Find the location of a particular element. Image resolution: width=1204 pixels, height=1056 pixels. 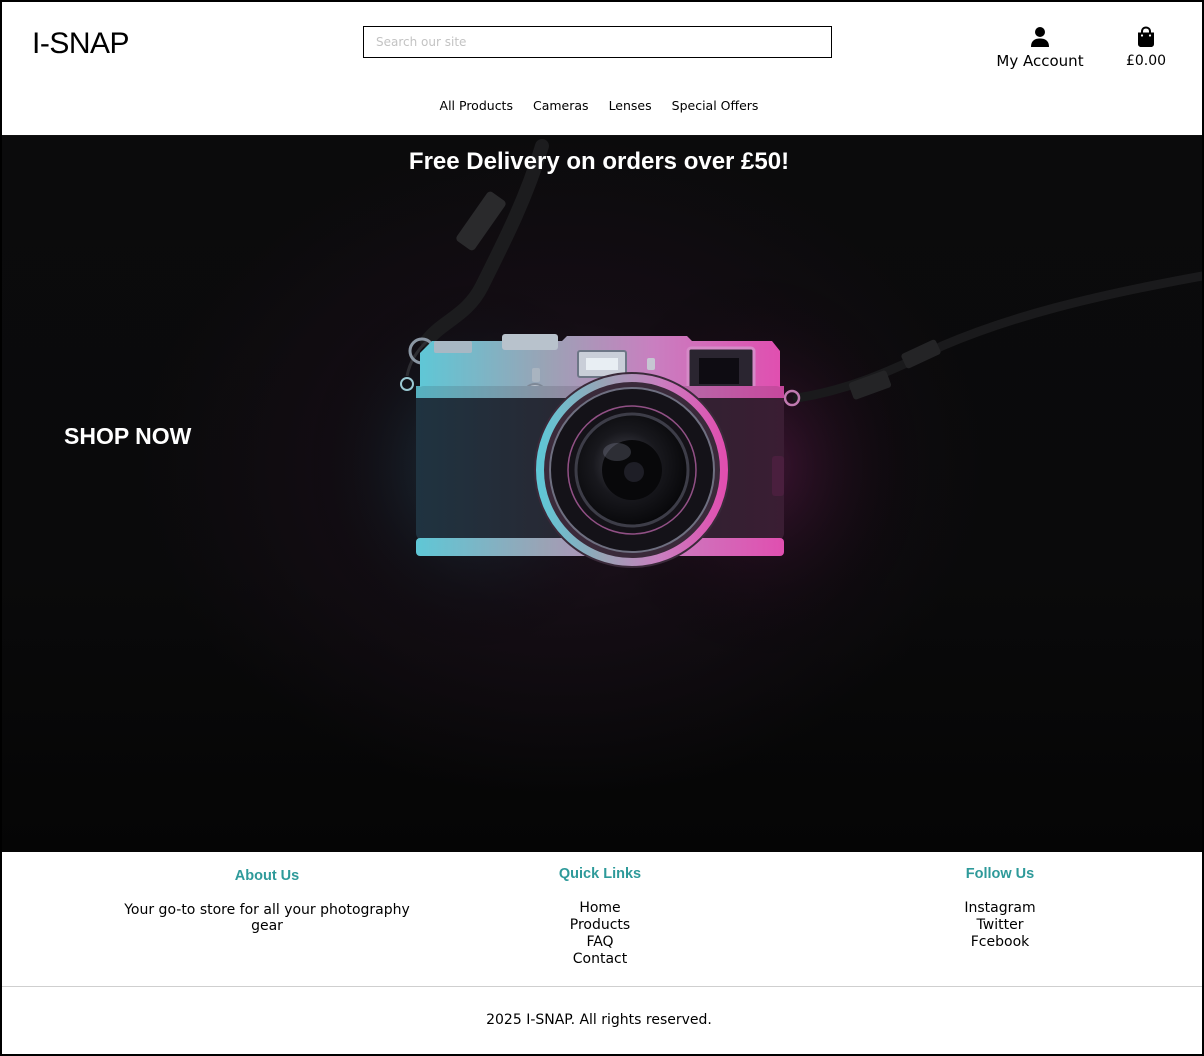

footer-quick-links-heading: Quick Links is located at coordinates (600, 874).